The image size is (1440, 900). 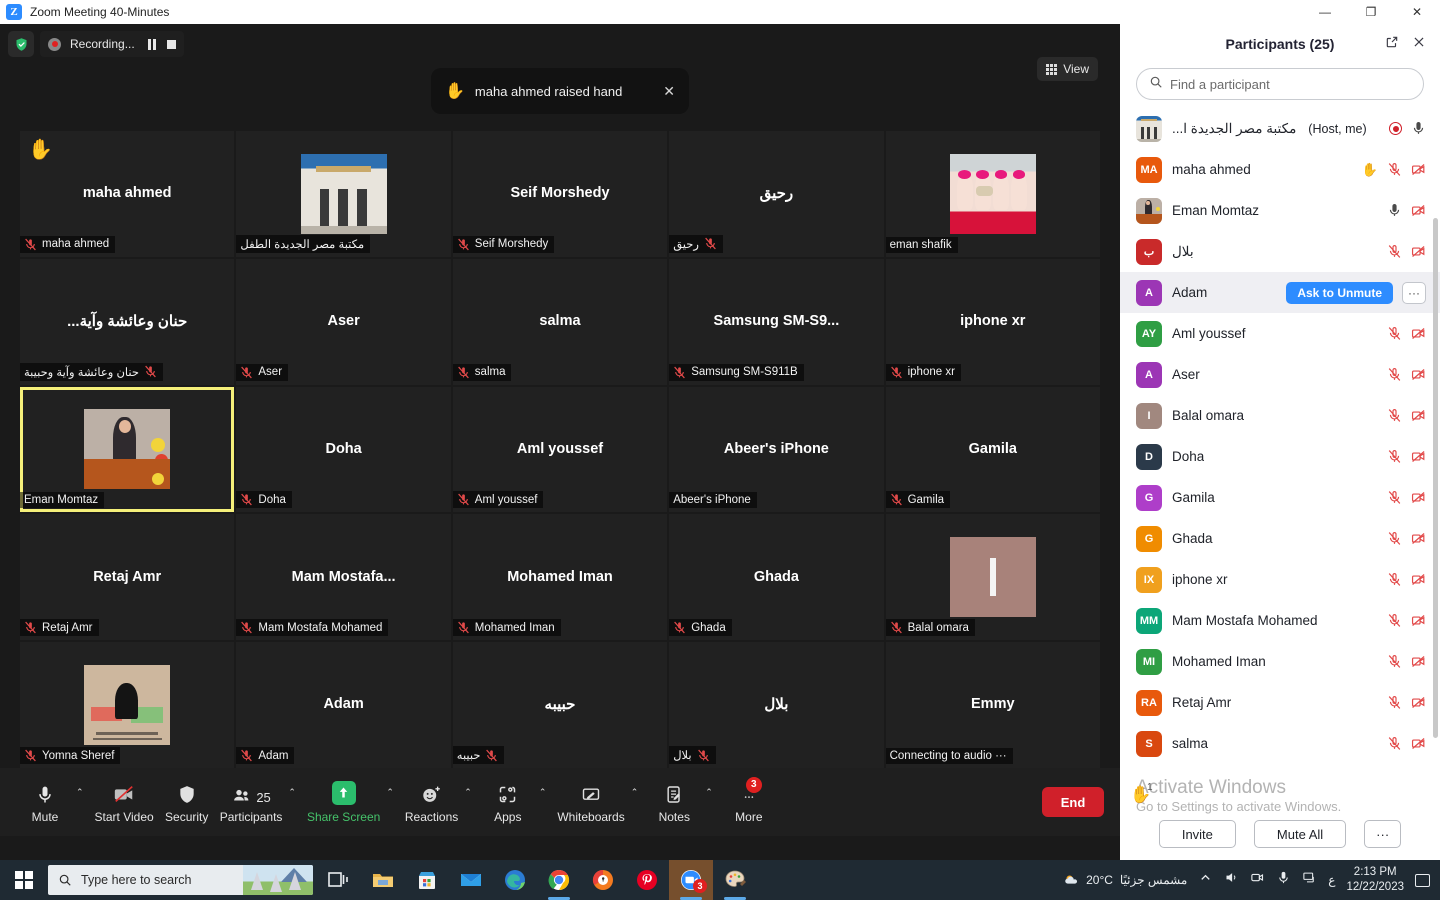 What do you see at coordinates (776, 577) in the screenshot?
I see `video-tile: Ghada Ghada` at bounding box center [776, 577].